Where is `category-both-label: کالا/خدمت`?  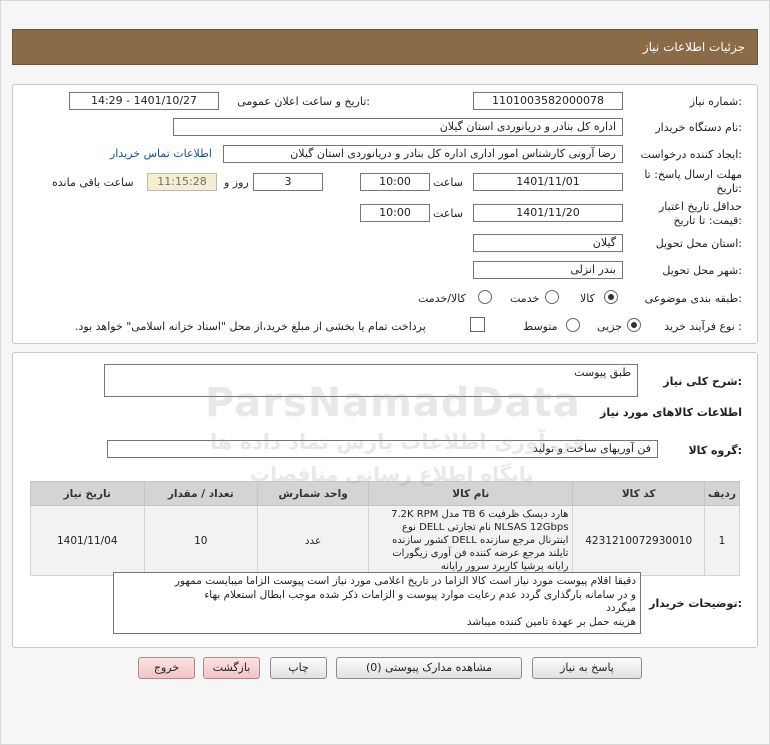 category-both-label: کالا/خدمت is located at coordinates (442, 298).